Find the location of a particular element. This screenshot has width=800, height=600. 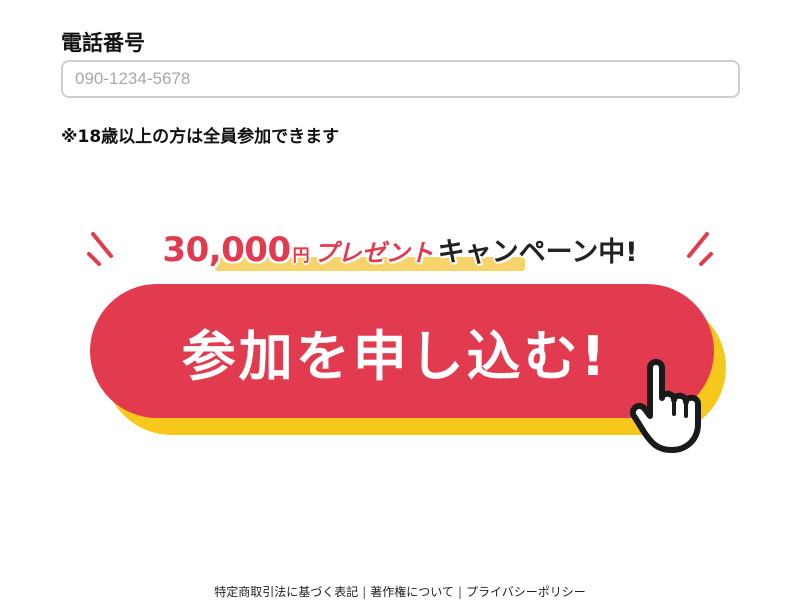

prize-currency: 円 is located at coordinates (301, 256).